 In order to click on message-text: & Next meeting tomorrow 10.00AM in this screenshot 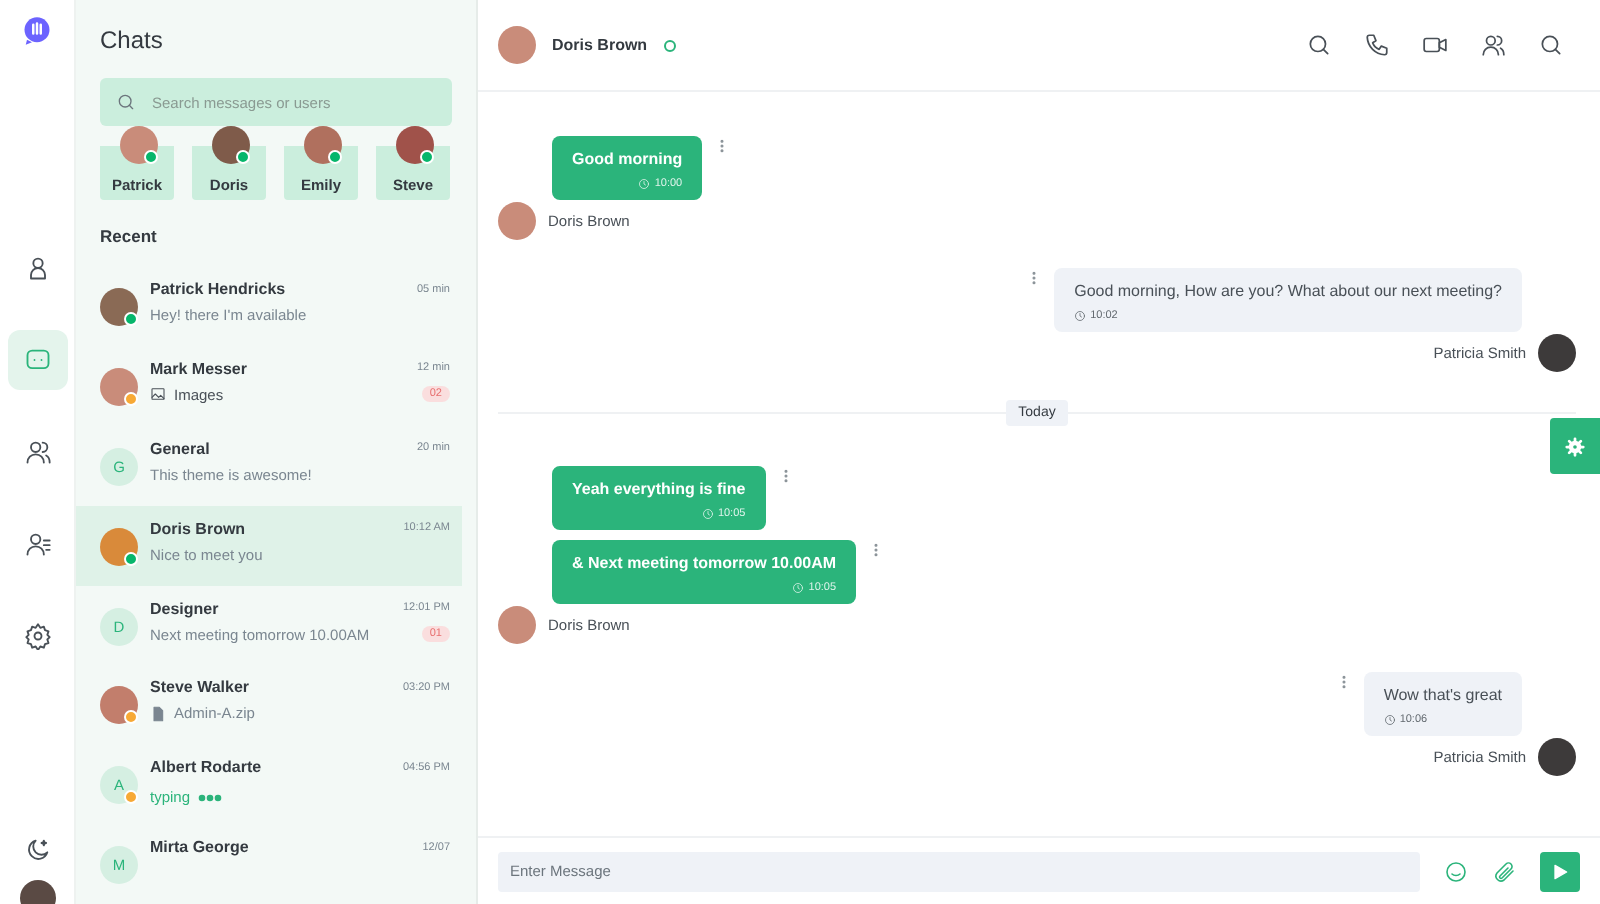, I will do `click(704, 563)`.